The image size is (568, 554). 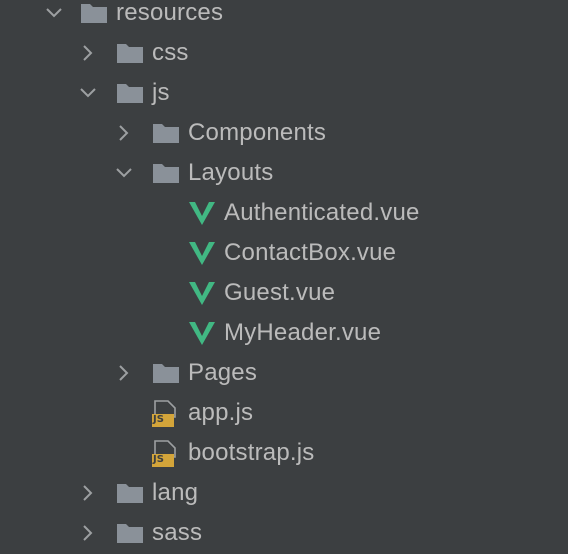 What do you see at coordinates (284, 16) in the screenshot?
I see `tree-node-resources: resources` at bounding box center [284, 16].